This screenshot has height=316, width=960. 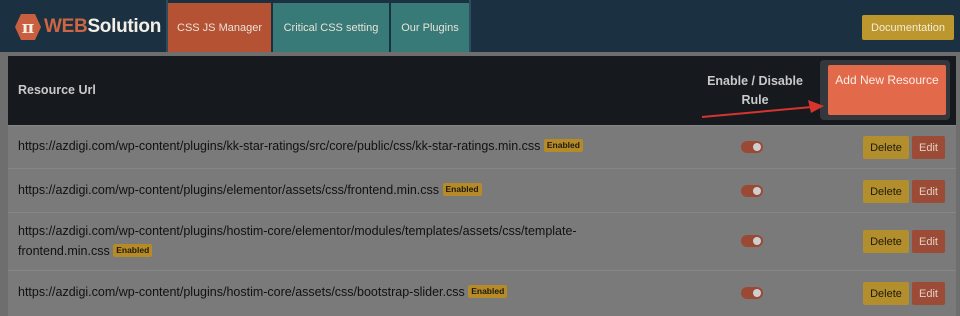 I want to click on svg-text: π, so click(x=28, y=28).